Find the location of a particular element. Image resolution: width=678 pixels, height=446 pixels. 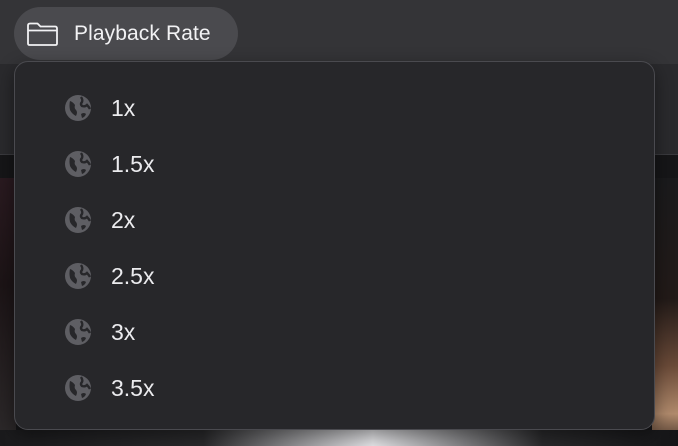

menu-item-label: 2x is located at coordinates (123, 219).